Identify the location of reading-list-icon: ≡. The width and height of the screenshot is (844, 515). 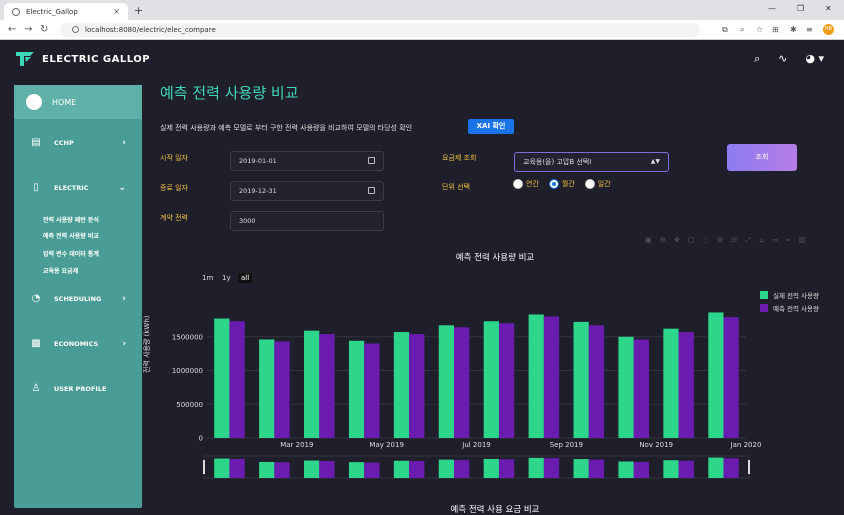
(809, 29).